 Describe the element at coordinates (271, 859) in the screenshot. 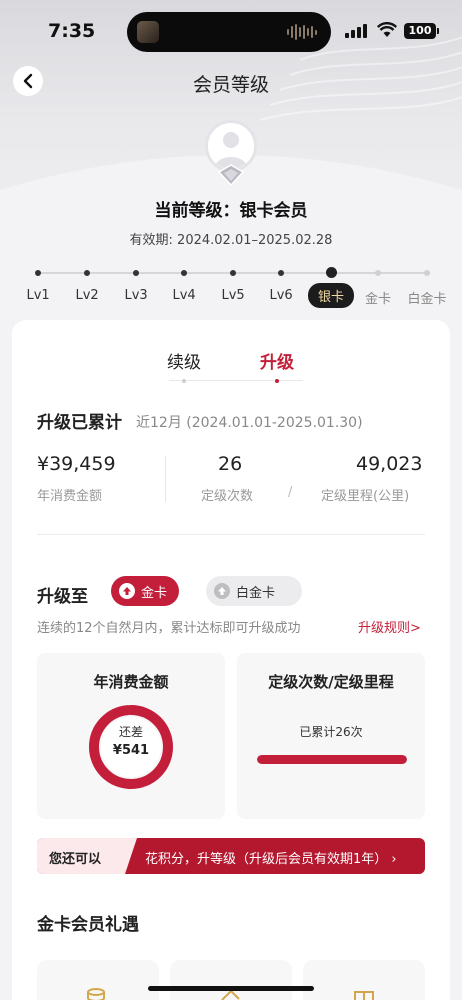

I see `banner-right-text: 花积分，升等级（升级后会员有效期1年） ›` at that location.